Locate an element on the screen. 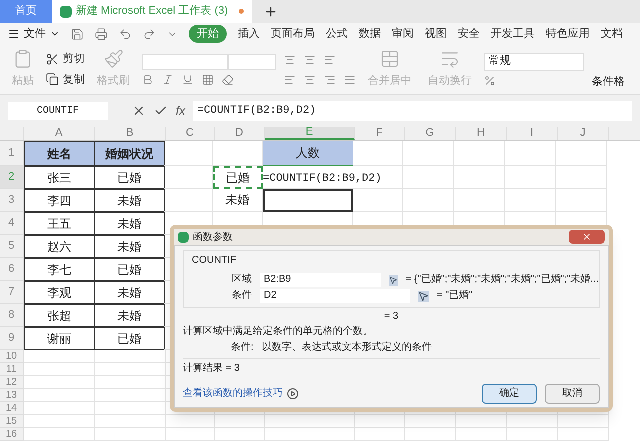 This screenshot has width=640, height=441. menu-tab: 特色应用 is located at coordinates (568, 34).